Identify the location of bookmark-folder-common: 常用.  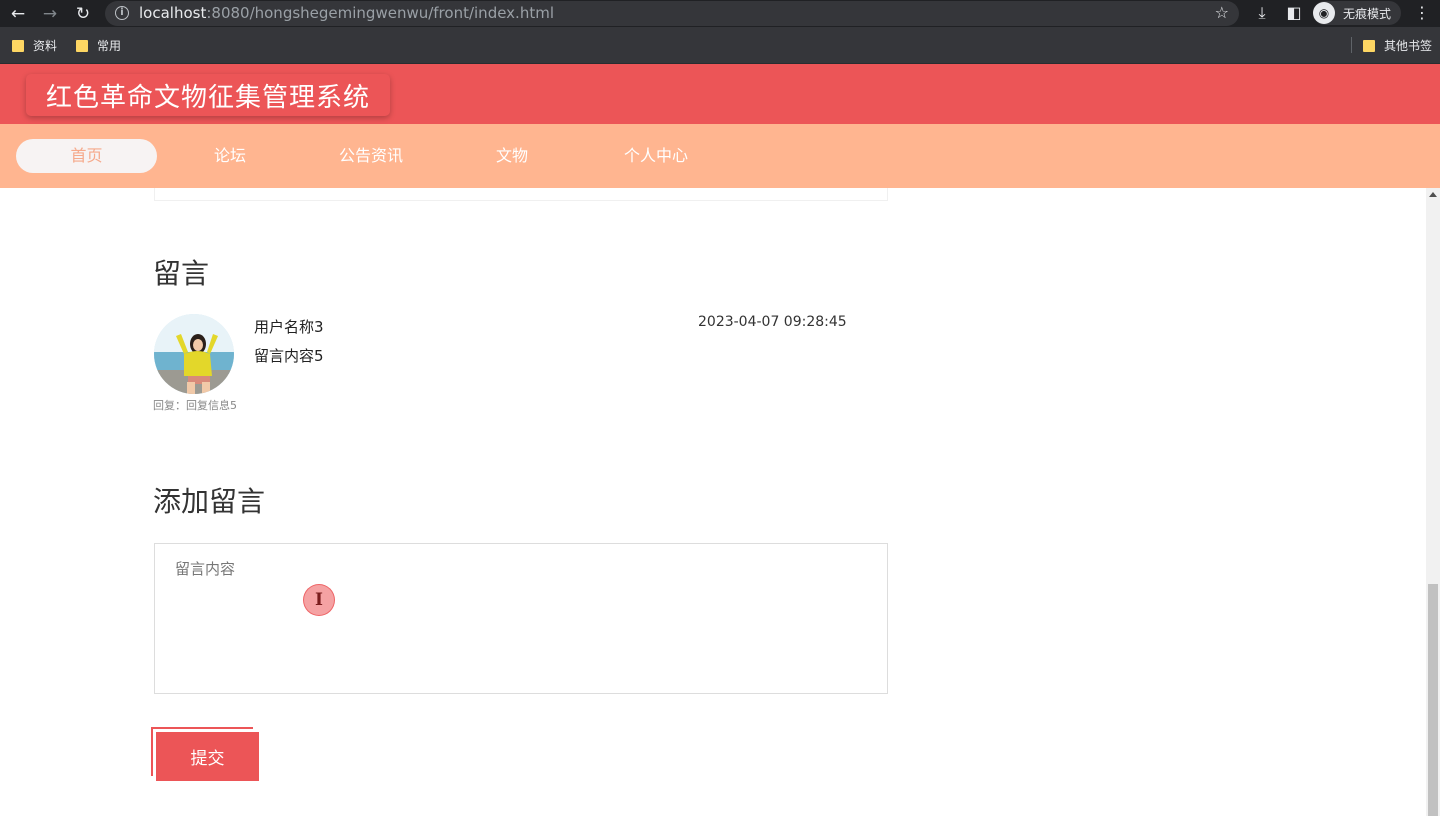
(98, 45).